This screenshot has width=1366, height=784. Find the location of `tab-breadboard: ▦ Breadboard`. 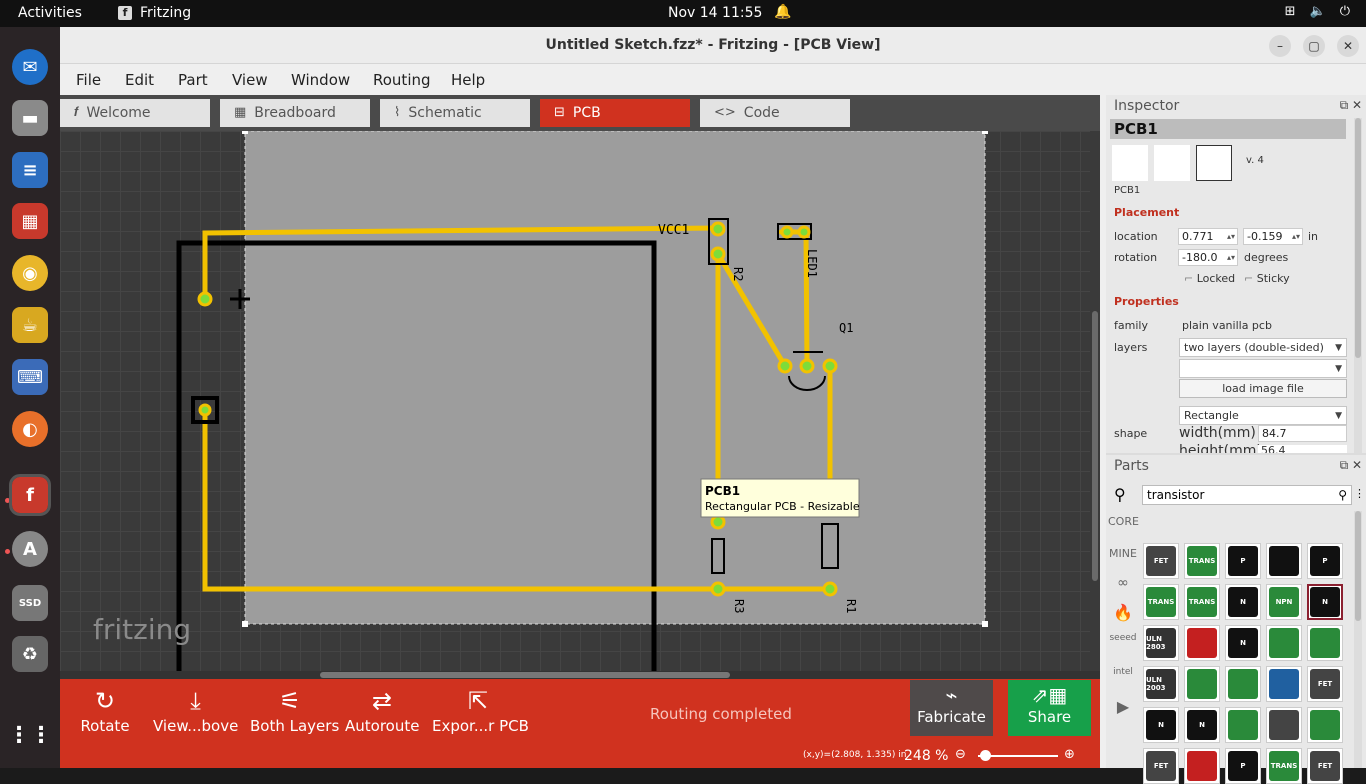

tab-breadboard: ▦ Breadboard is located at coordinates (295, 113).